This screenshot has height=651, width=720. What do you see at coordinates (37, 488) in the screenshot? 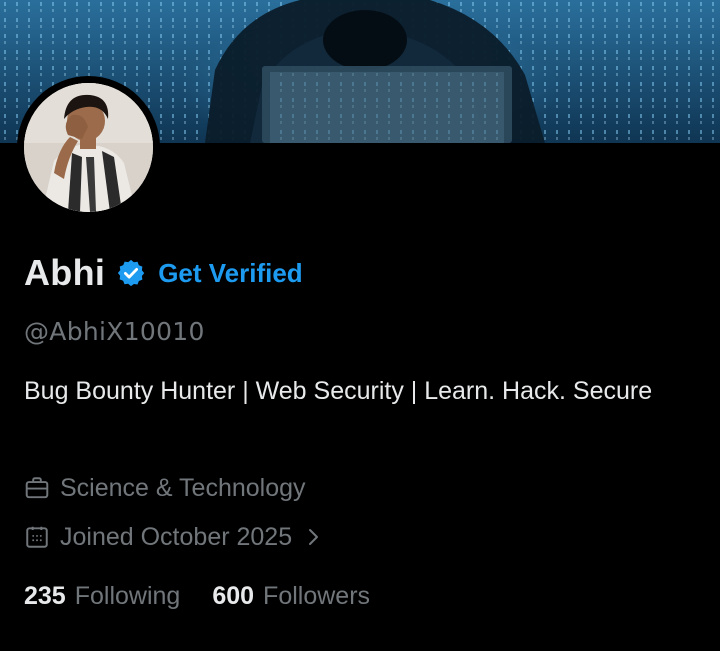
I see `briefcase-icon` at bounding box center [37, 488].